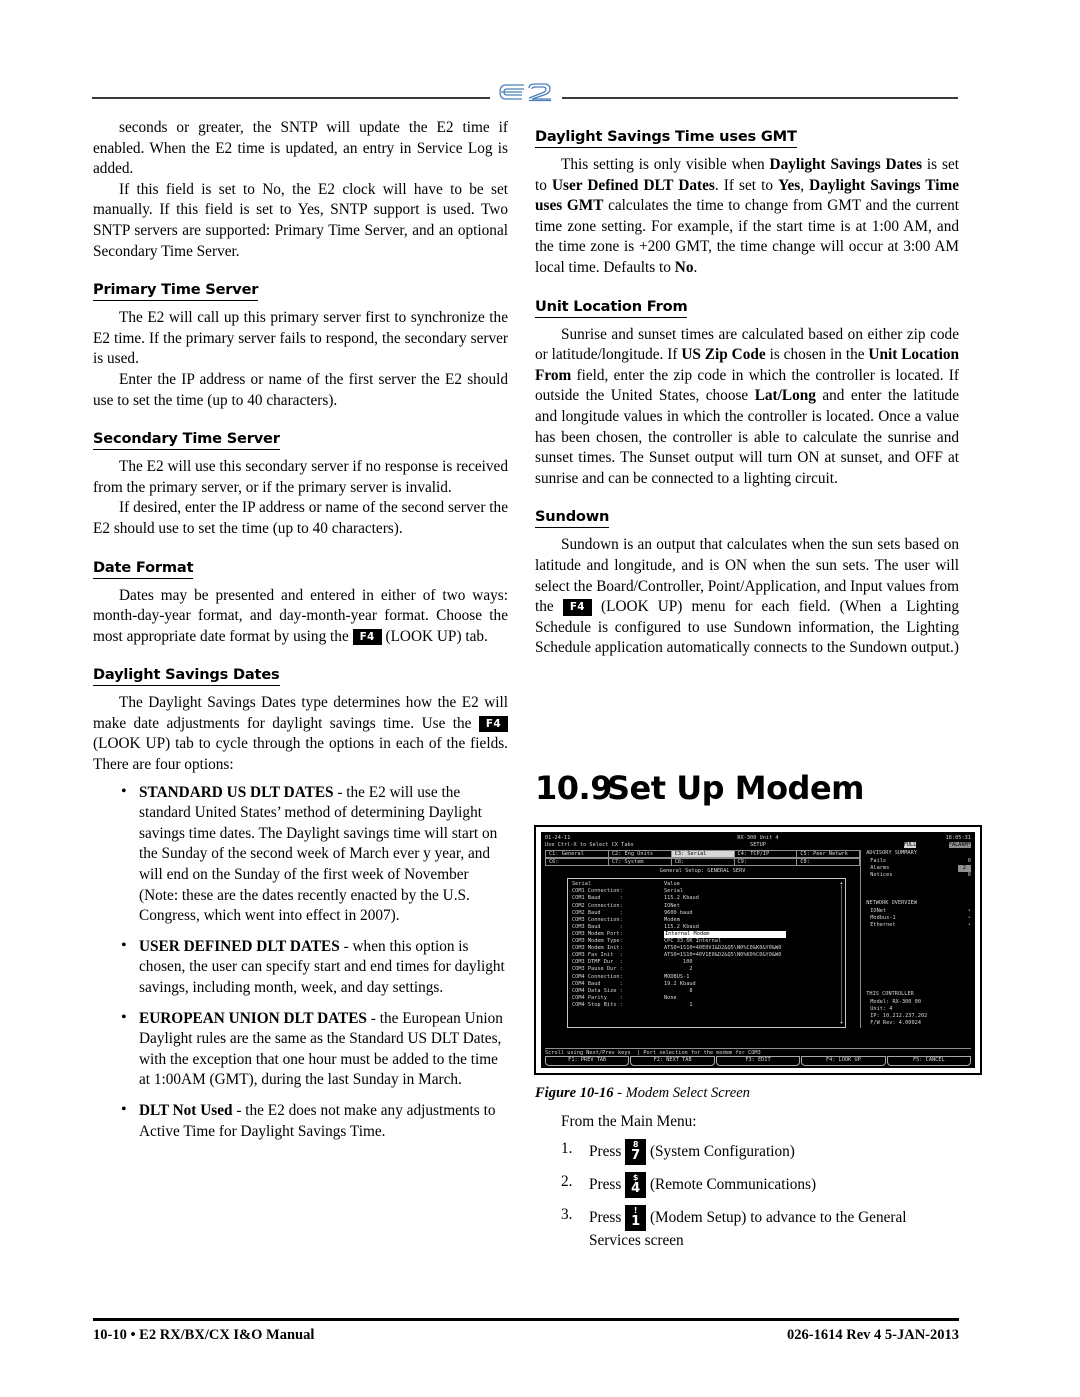 The height and width of the screenshot is (1397, 1080). I want to click on row-value: 115.2 Kbaud, so click(681, 898).